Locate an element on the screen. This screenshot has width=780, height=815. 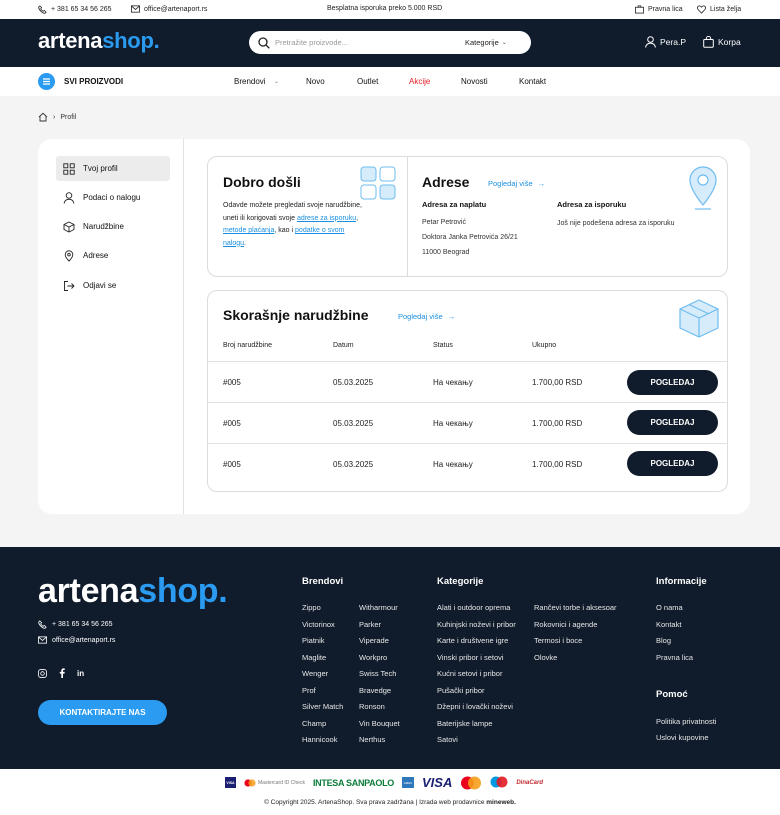
payment-methods-link: metode plaćanja is located at coordinates (248, 230).